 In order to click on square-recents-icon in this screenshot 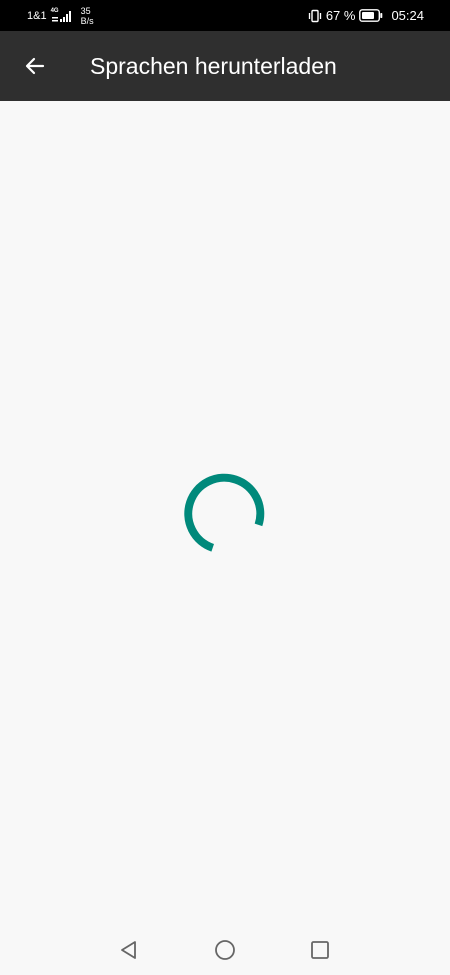, I will do `click(320, 950)`.